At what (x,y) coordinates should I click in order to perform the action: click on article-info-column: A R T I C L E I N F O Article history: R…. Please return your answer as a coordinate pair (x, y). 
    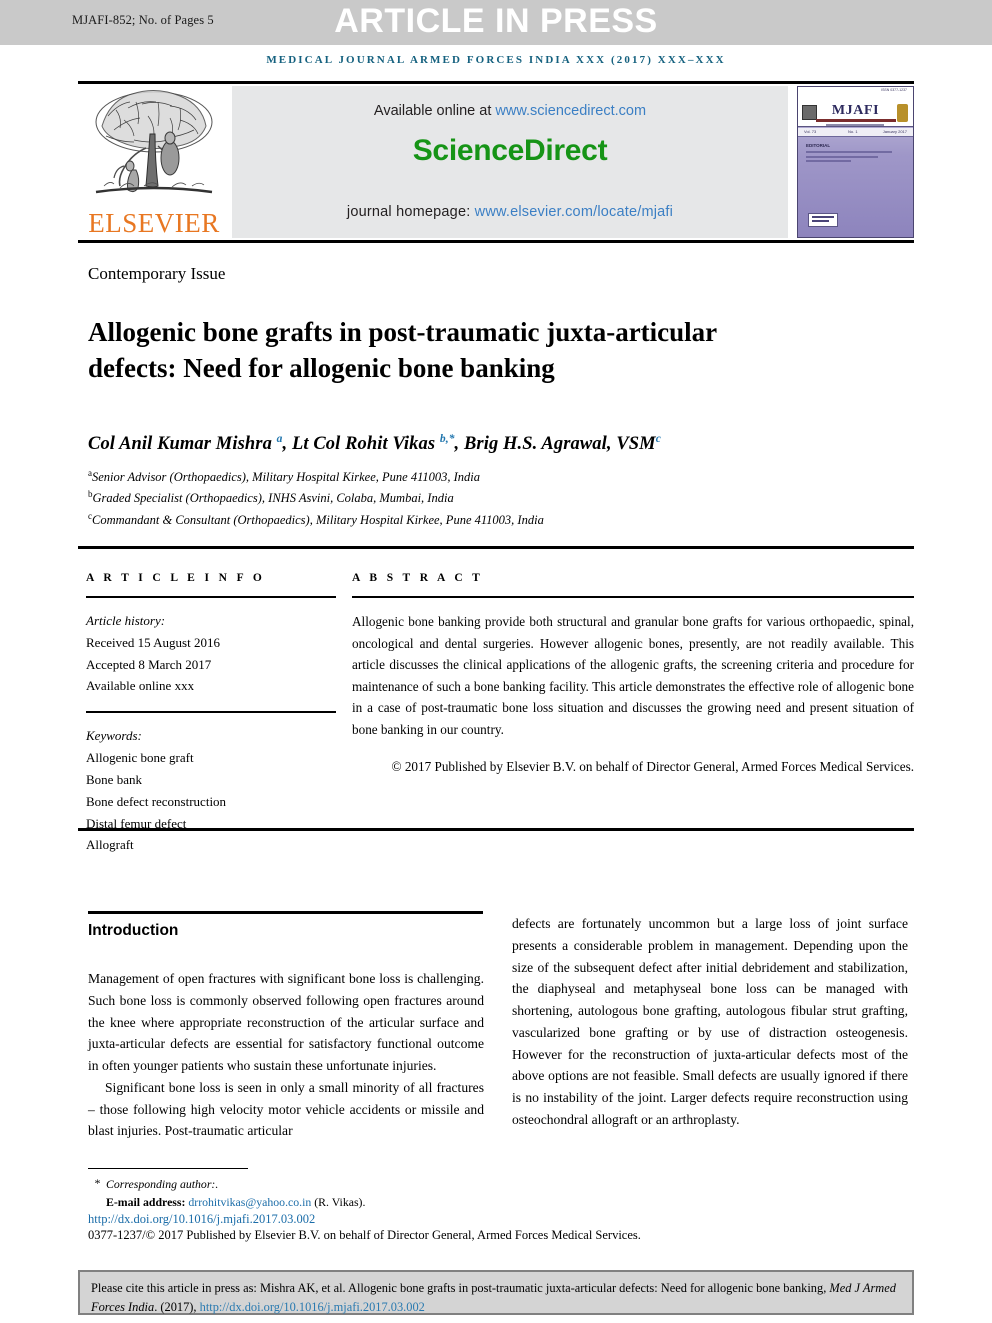
    Looking at the image, I should click on (211, 714).